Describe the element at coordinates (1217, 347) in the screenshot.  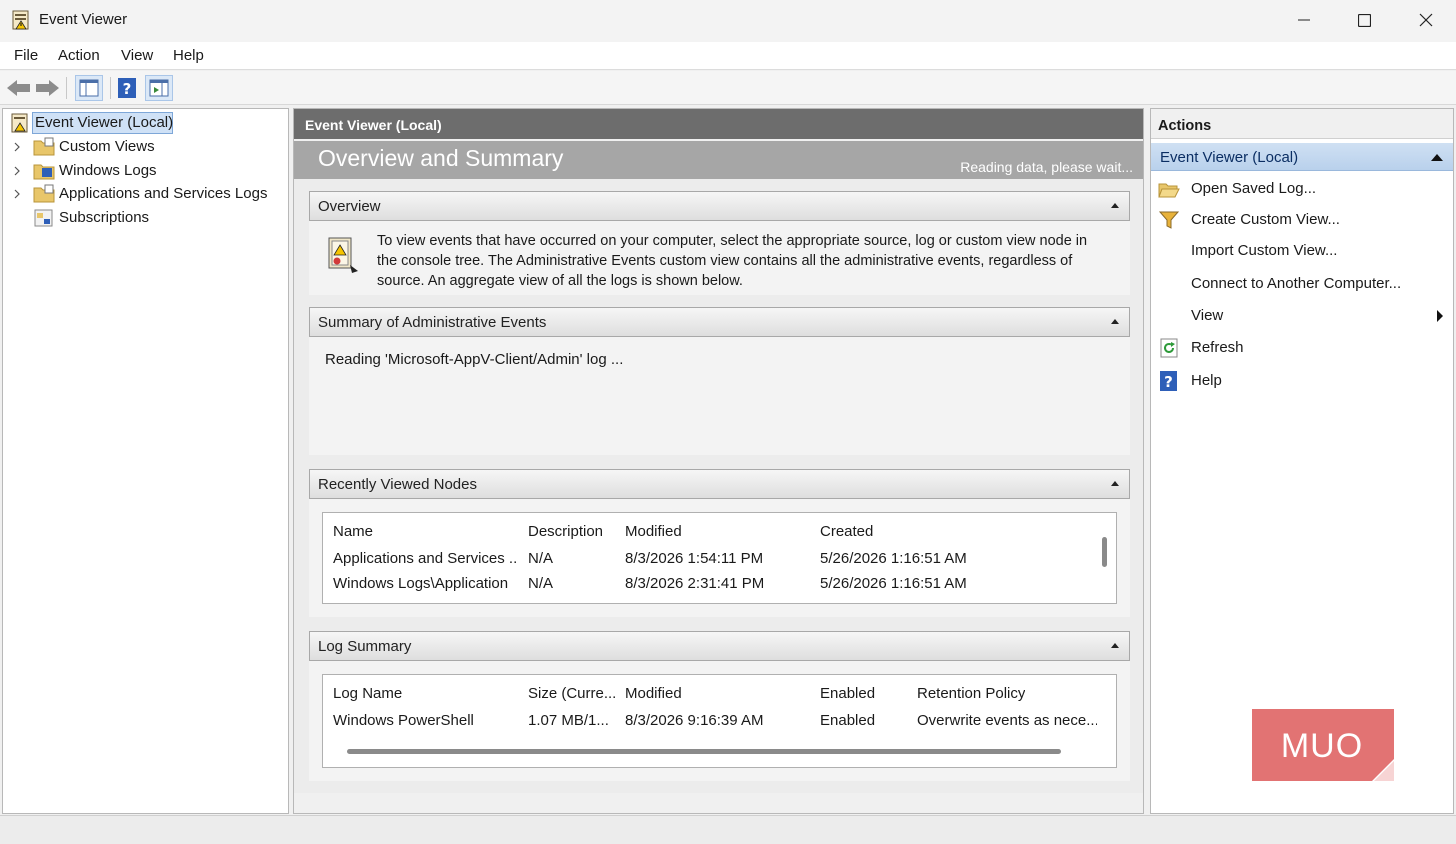
I see `action-label: Refresh` at that location.